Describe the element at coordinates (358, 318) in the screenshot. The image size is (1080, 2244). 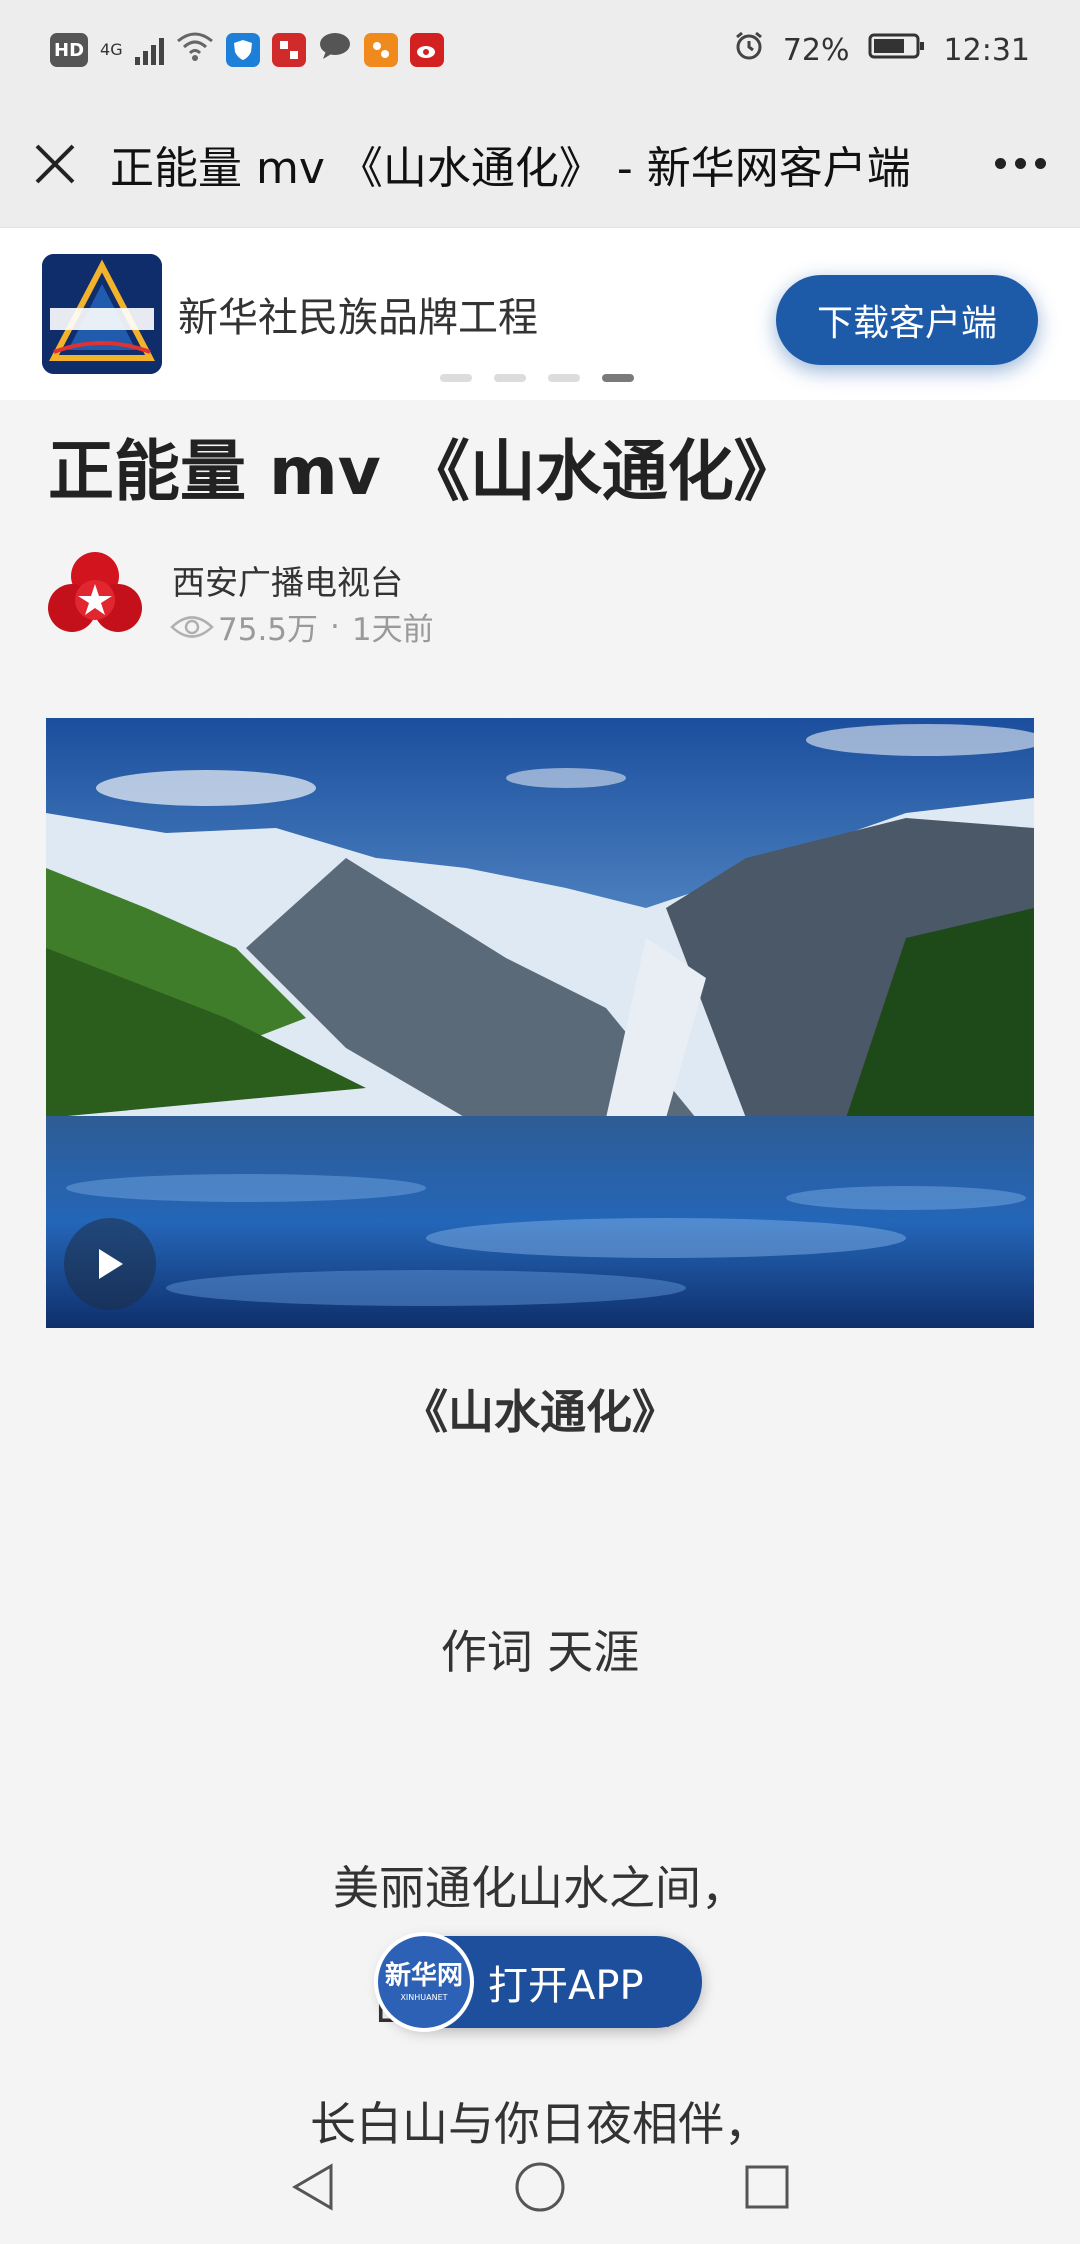
I see `banner-text: 新华社民族品牌工程` at that location.